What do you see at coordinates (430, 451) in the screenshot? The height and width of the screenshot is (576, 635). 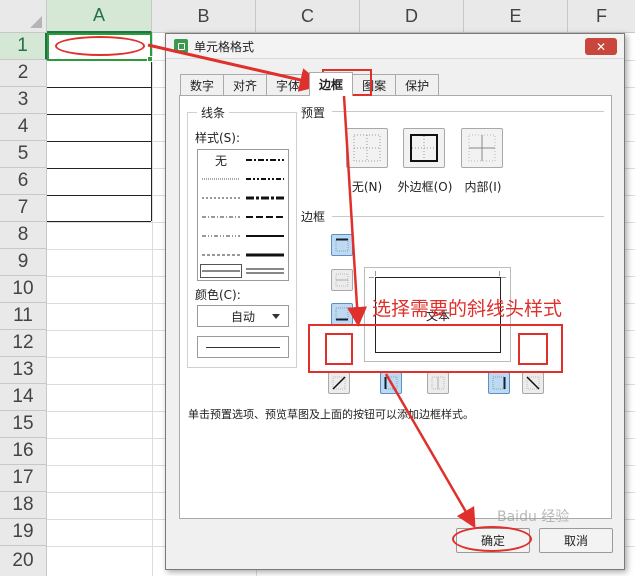 I see `arrow-to-ok-button` at bounding box center [430, 451].